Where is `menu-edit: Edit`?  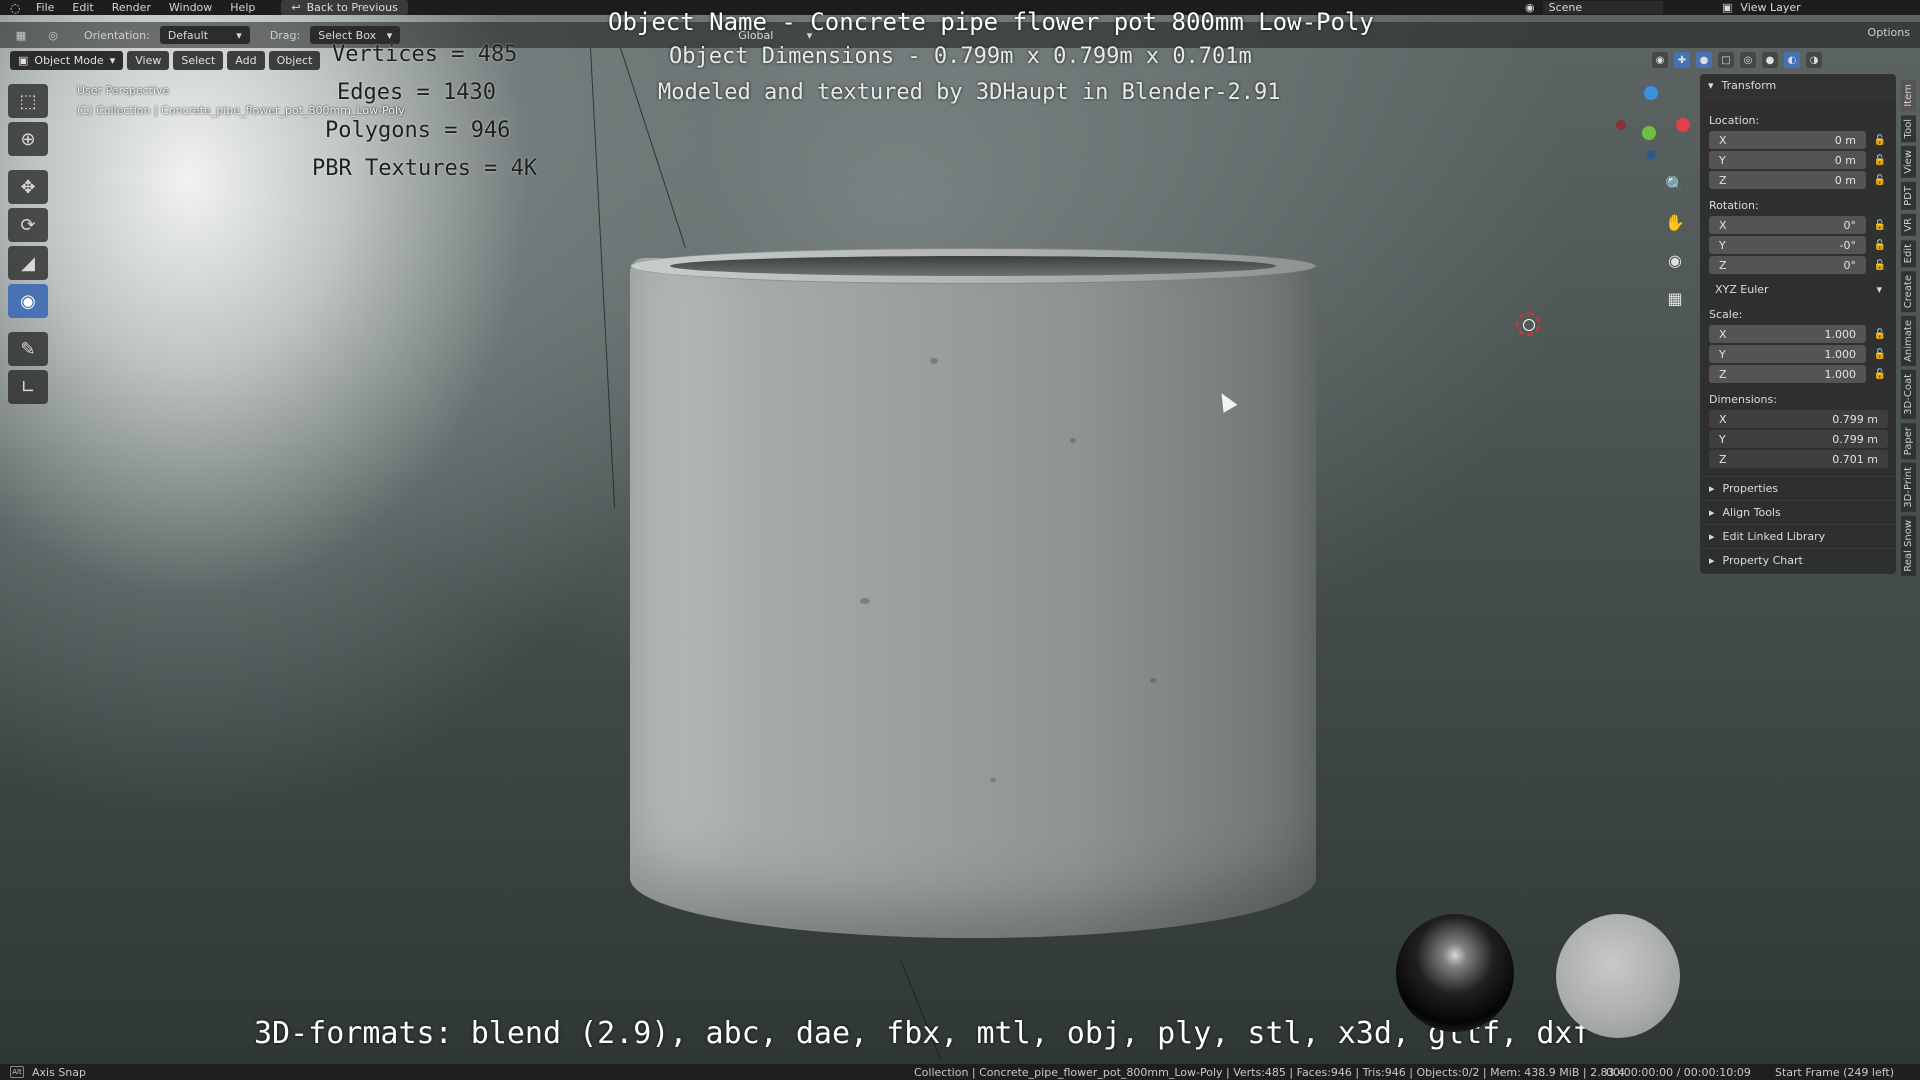 menu-edit: Edit is located at coordinates (82, 7).